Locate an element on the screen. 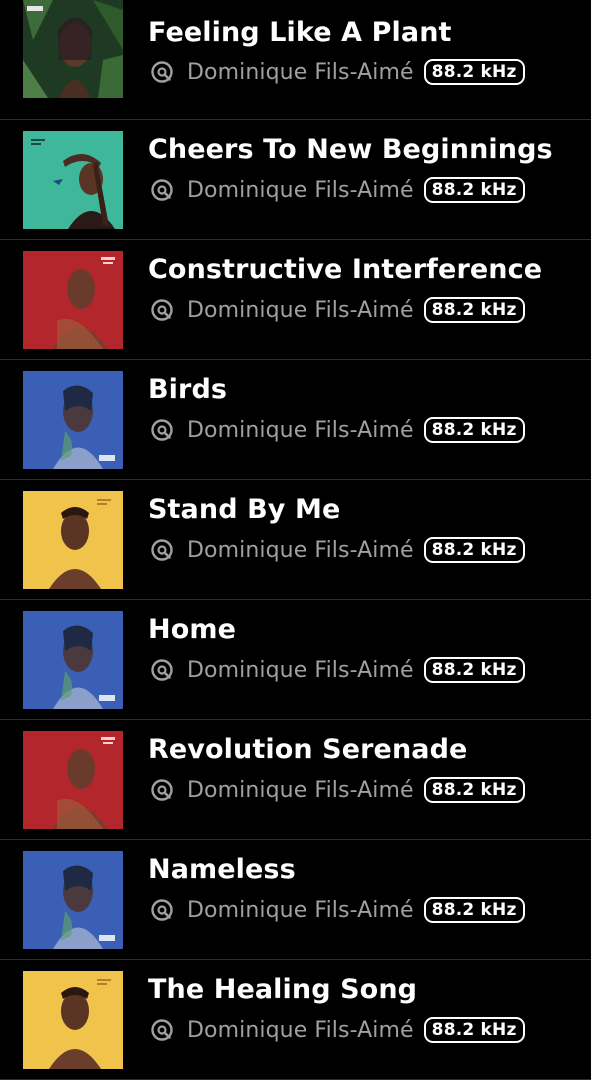  track-row: Nameless Dominique Fils-Aimé 88.2 kHz is located at coordinates (295, 900).